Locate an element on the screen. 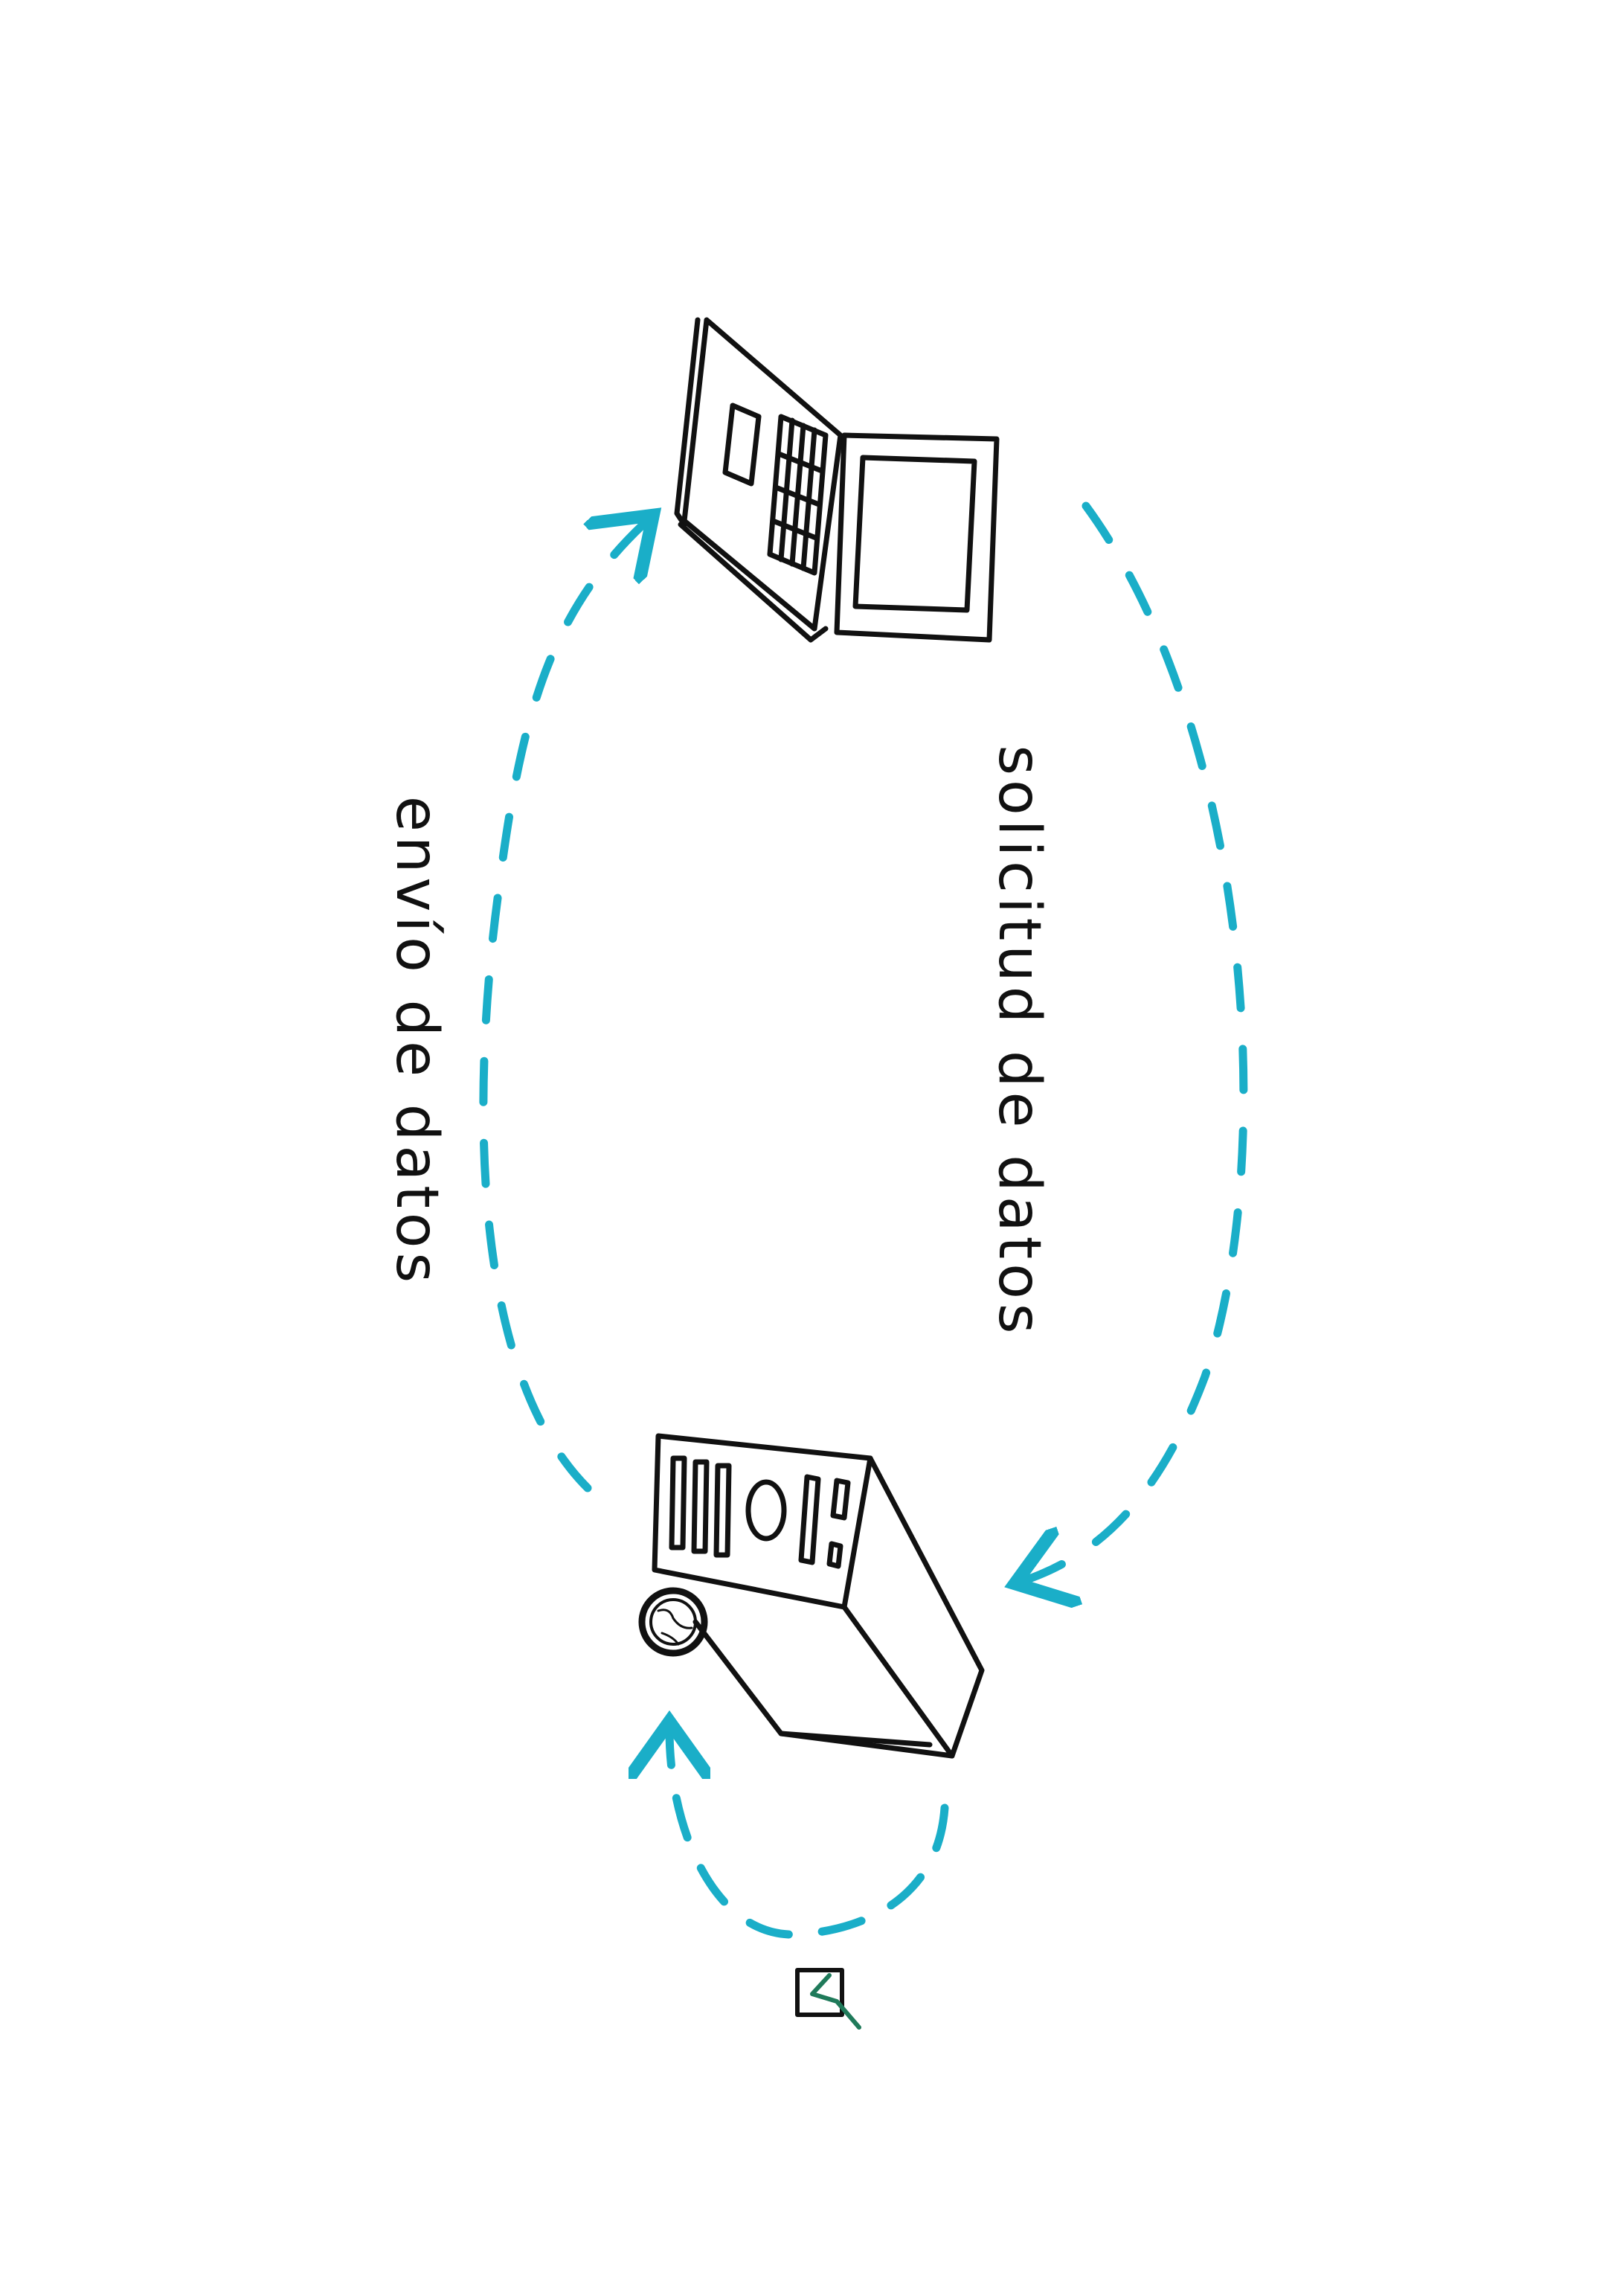  server-tower-icon is located at coordinates (818, 1596).